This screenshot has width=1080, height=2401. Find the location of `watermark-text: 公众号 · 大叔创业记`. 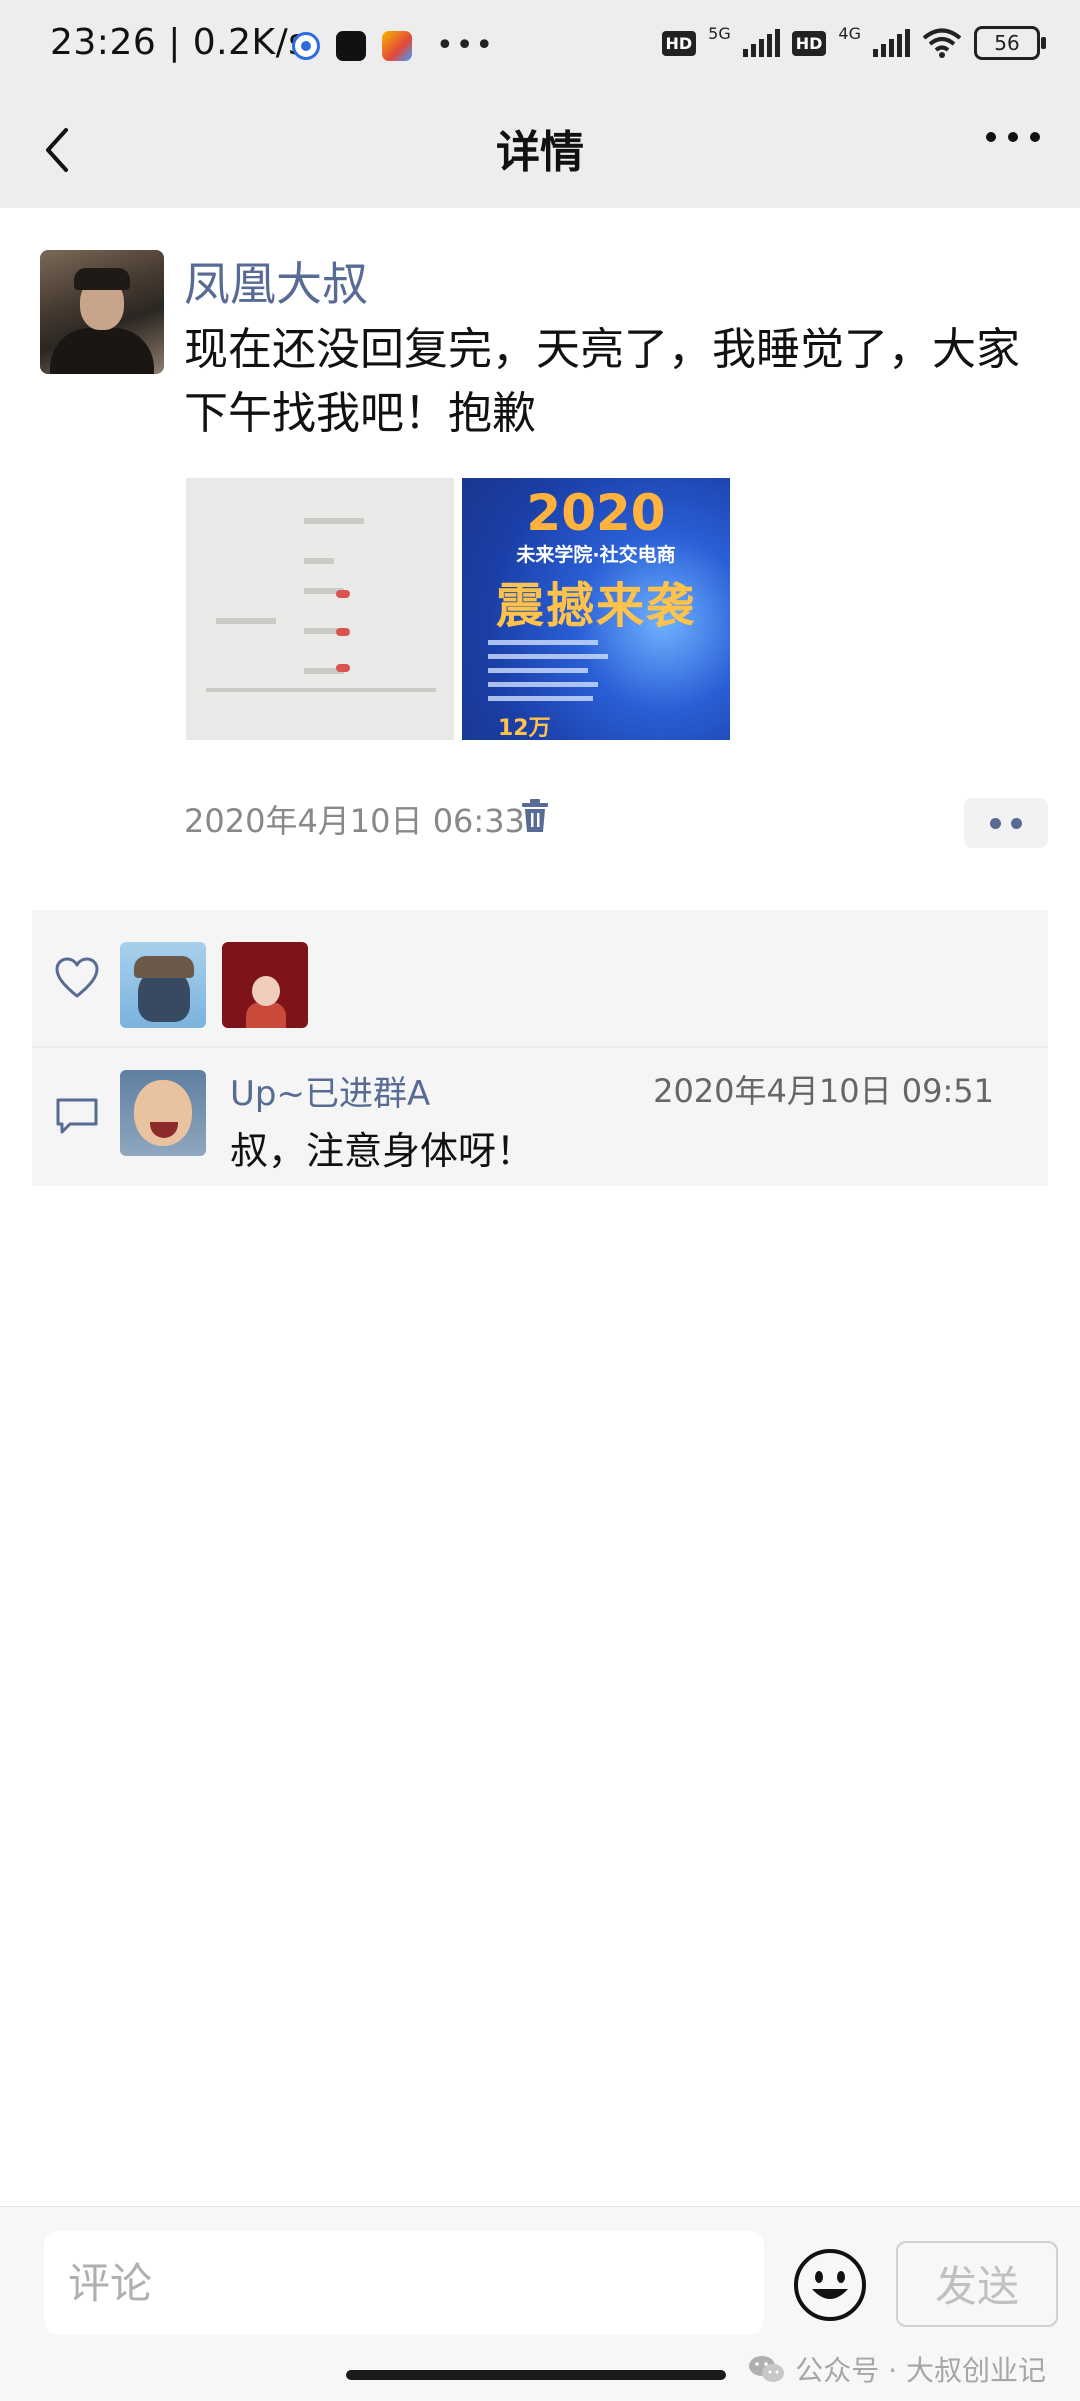

watermark-text: 公众号 · 大叔创业记 is located at coordinates (920, 2370).